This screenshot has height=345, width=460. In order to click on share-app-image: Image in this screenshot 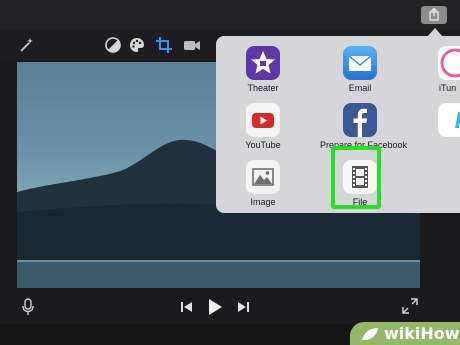, I will do `click(263, 183)`.